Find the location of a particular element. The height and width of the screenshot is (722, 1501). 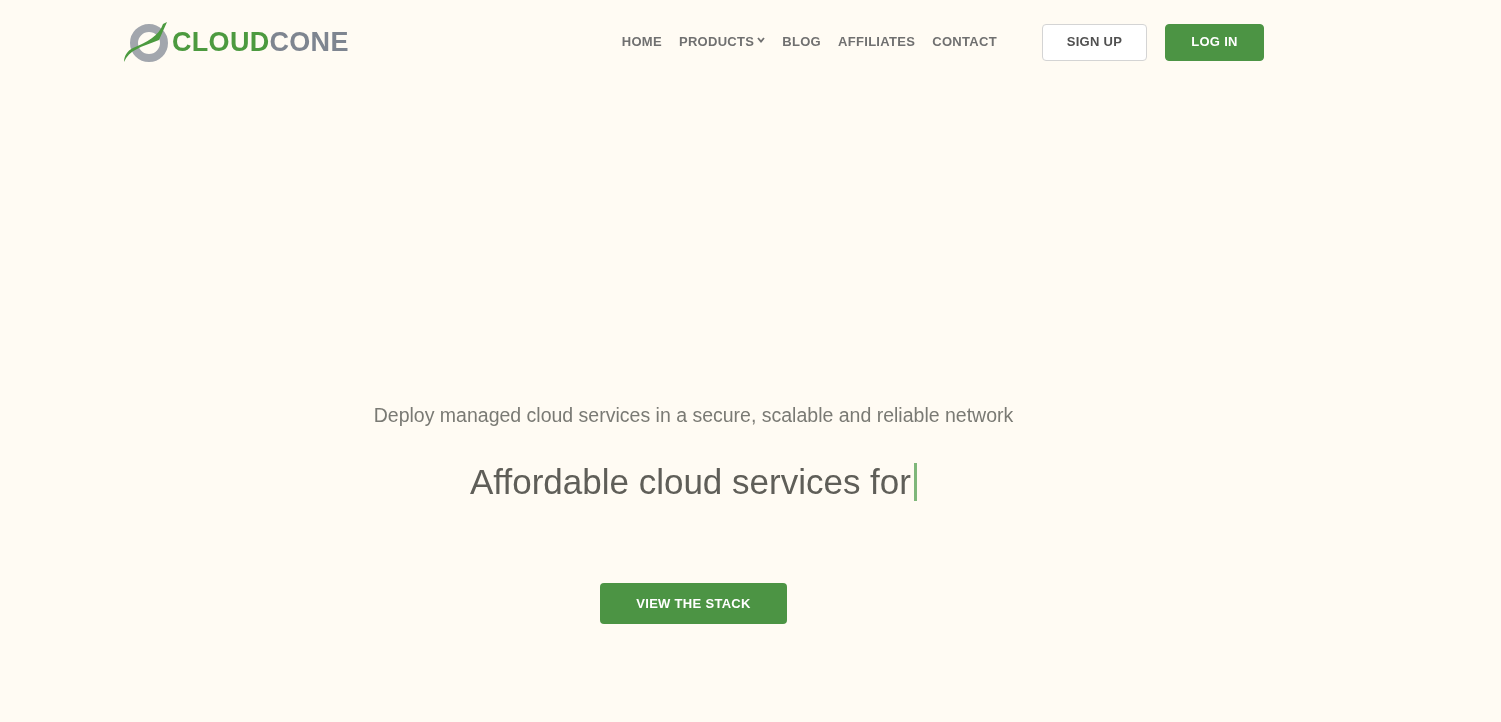

logo-text: CLOUDCONE is located at coordinates (260, 42).